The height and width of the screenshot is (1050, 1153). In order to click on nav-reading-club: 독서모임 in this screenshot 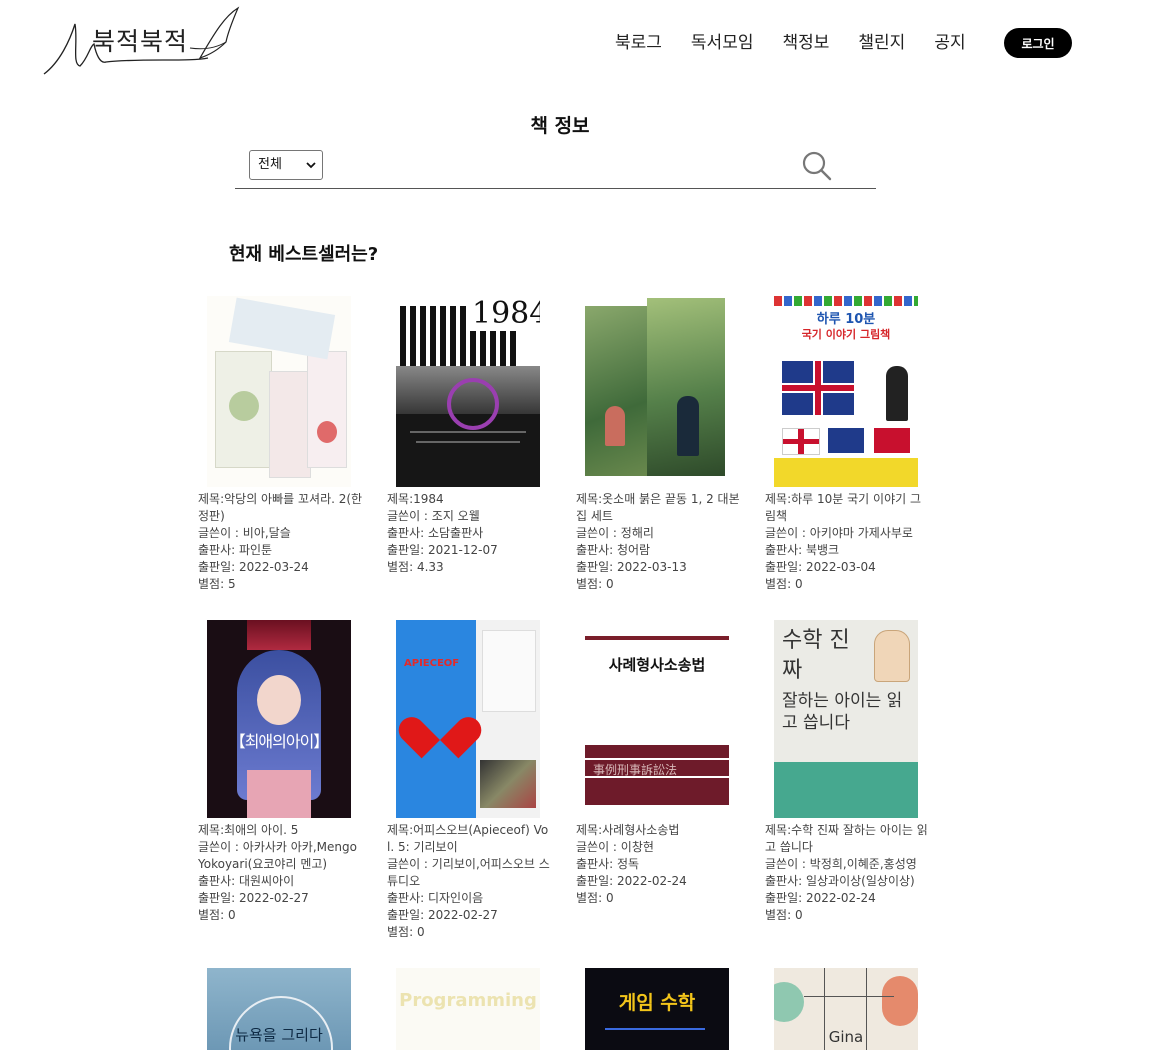, I will do `click(722, 40)`.